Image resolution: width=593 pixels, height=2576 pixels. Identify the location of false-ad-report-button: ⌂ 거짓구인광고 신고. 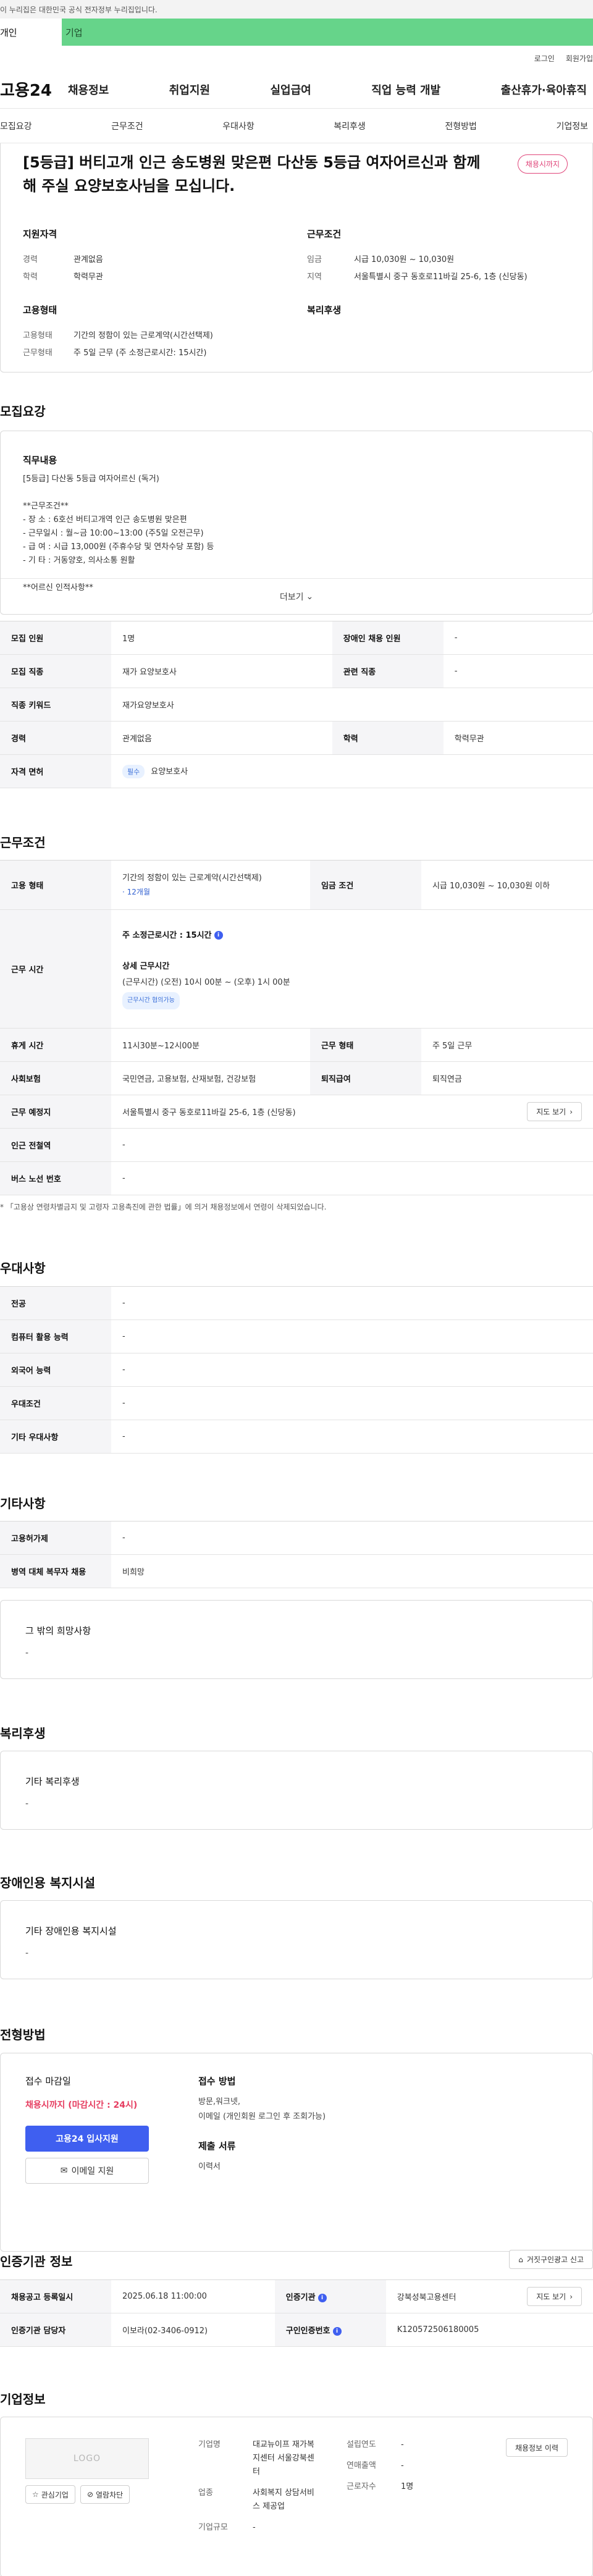
(551, 2259).